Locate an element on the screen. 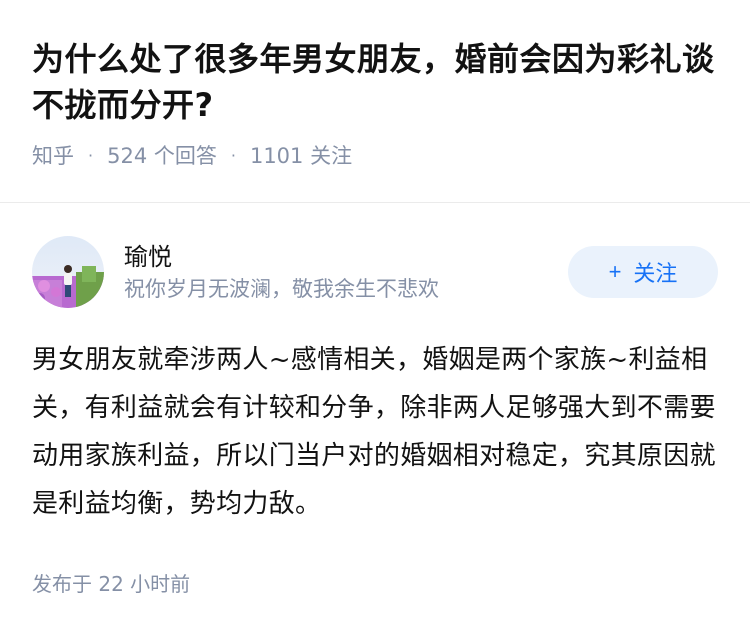 The image size is (750, 634). follow-label: 关注 is located at coordinates (655, 273).